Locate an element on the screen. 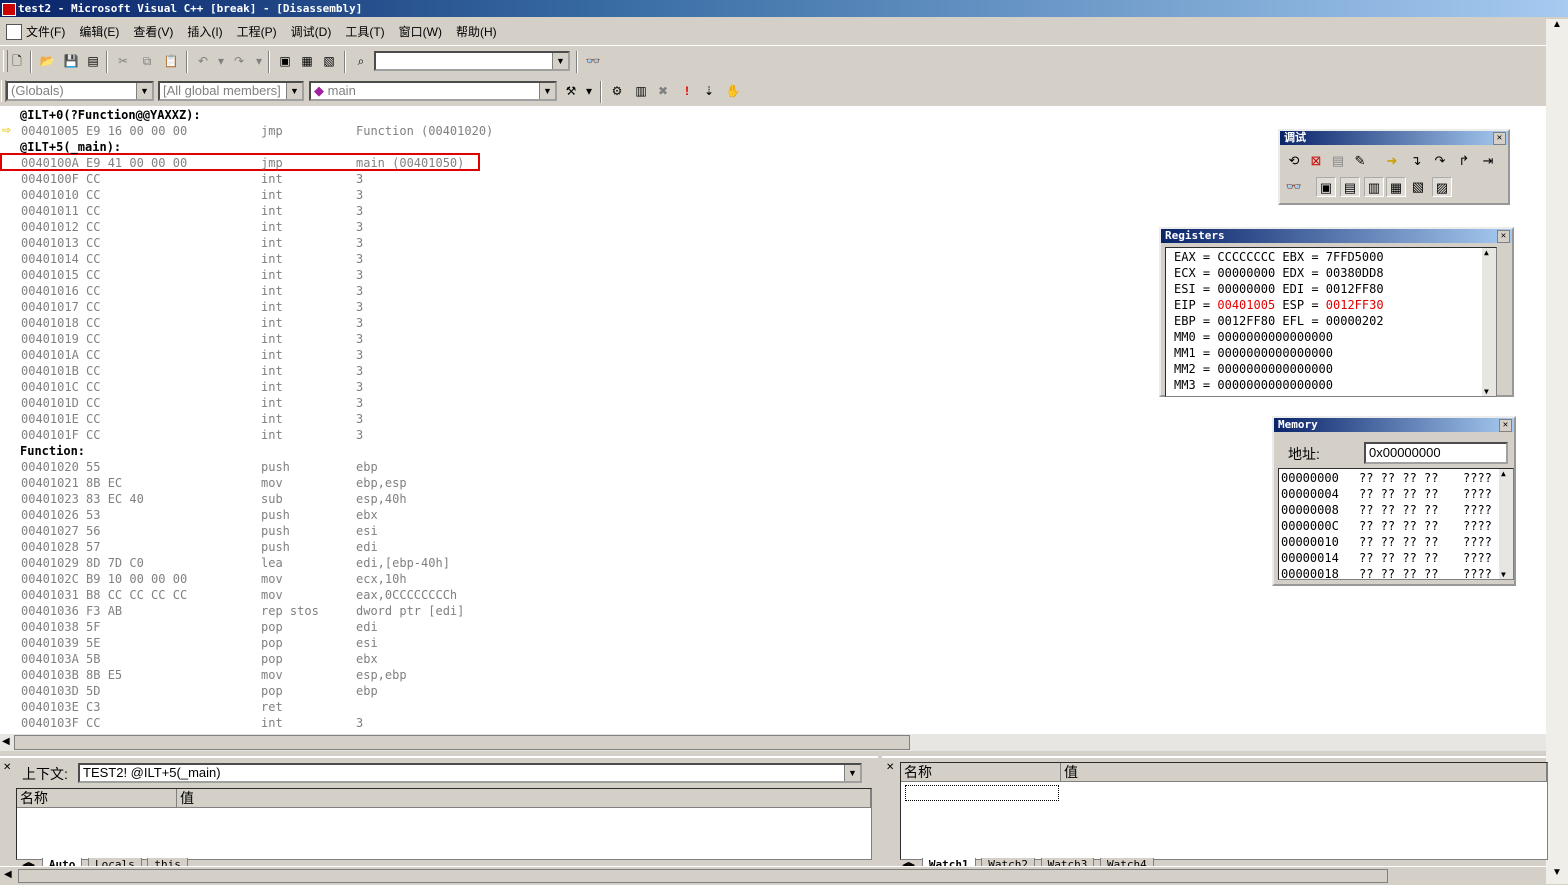 Image resolution: width=1568 pixels, height=885 pixels. code-line: 00401012 CC int 3 is located at coordinates (500, 227).